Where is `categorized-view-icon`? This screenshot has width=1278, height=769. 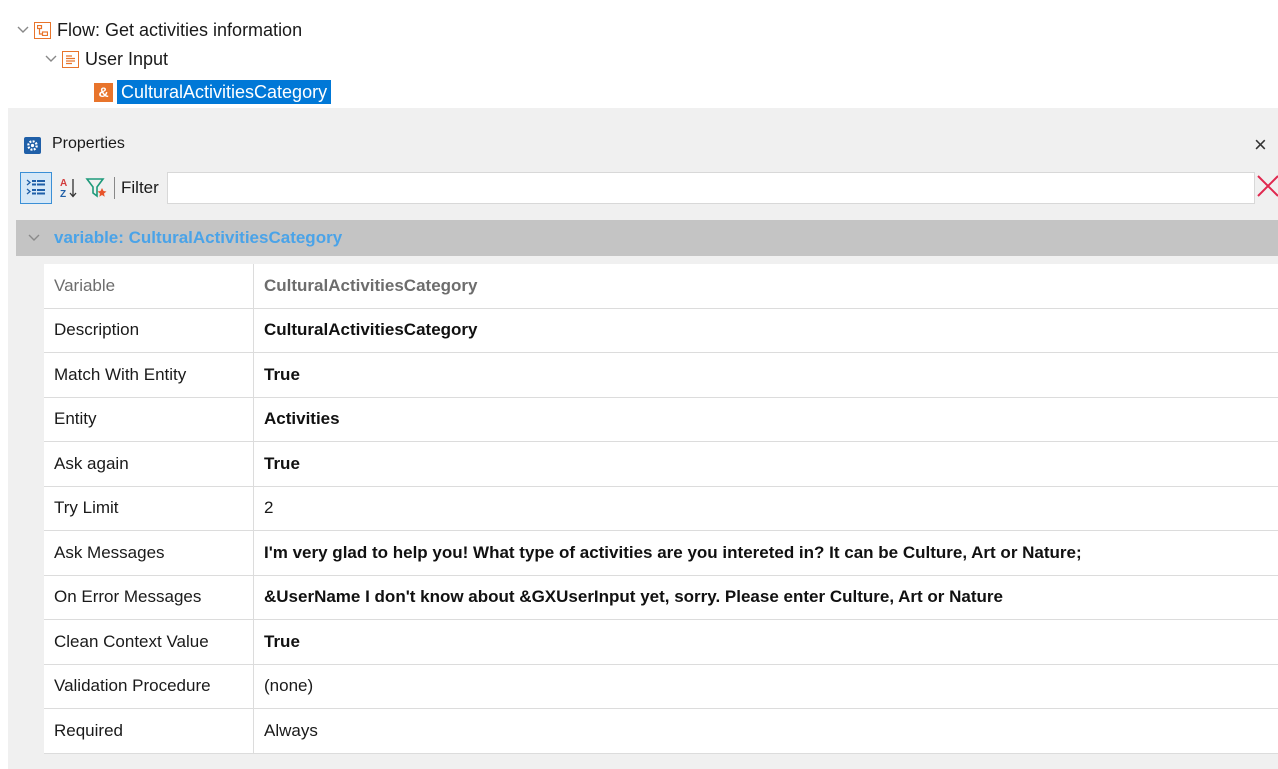
categorized-view-icon is located at coordinates (36, 188).